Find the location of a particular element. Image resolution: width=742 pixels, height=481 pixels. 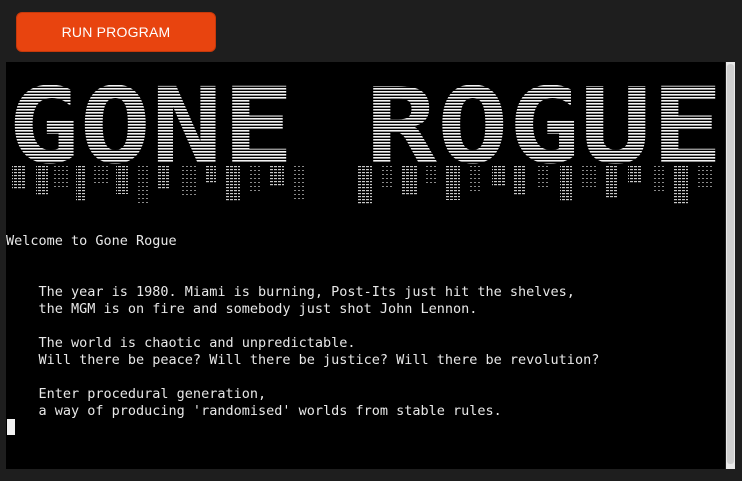

scrollbar-thumb is located at coordinates (730, 264).